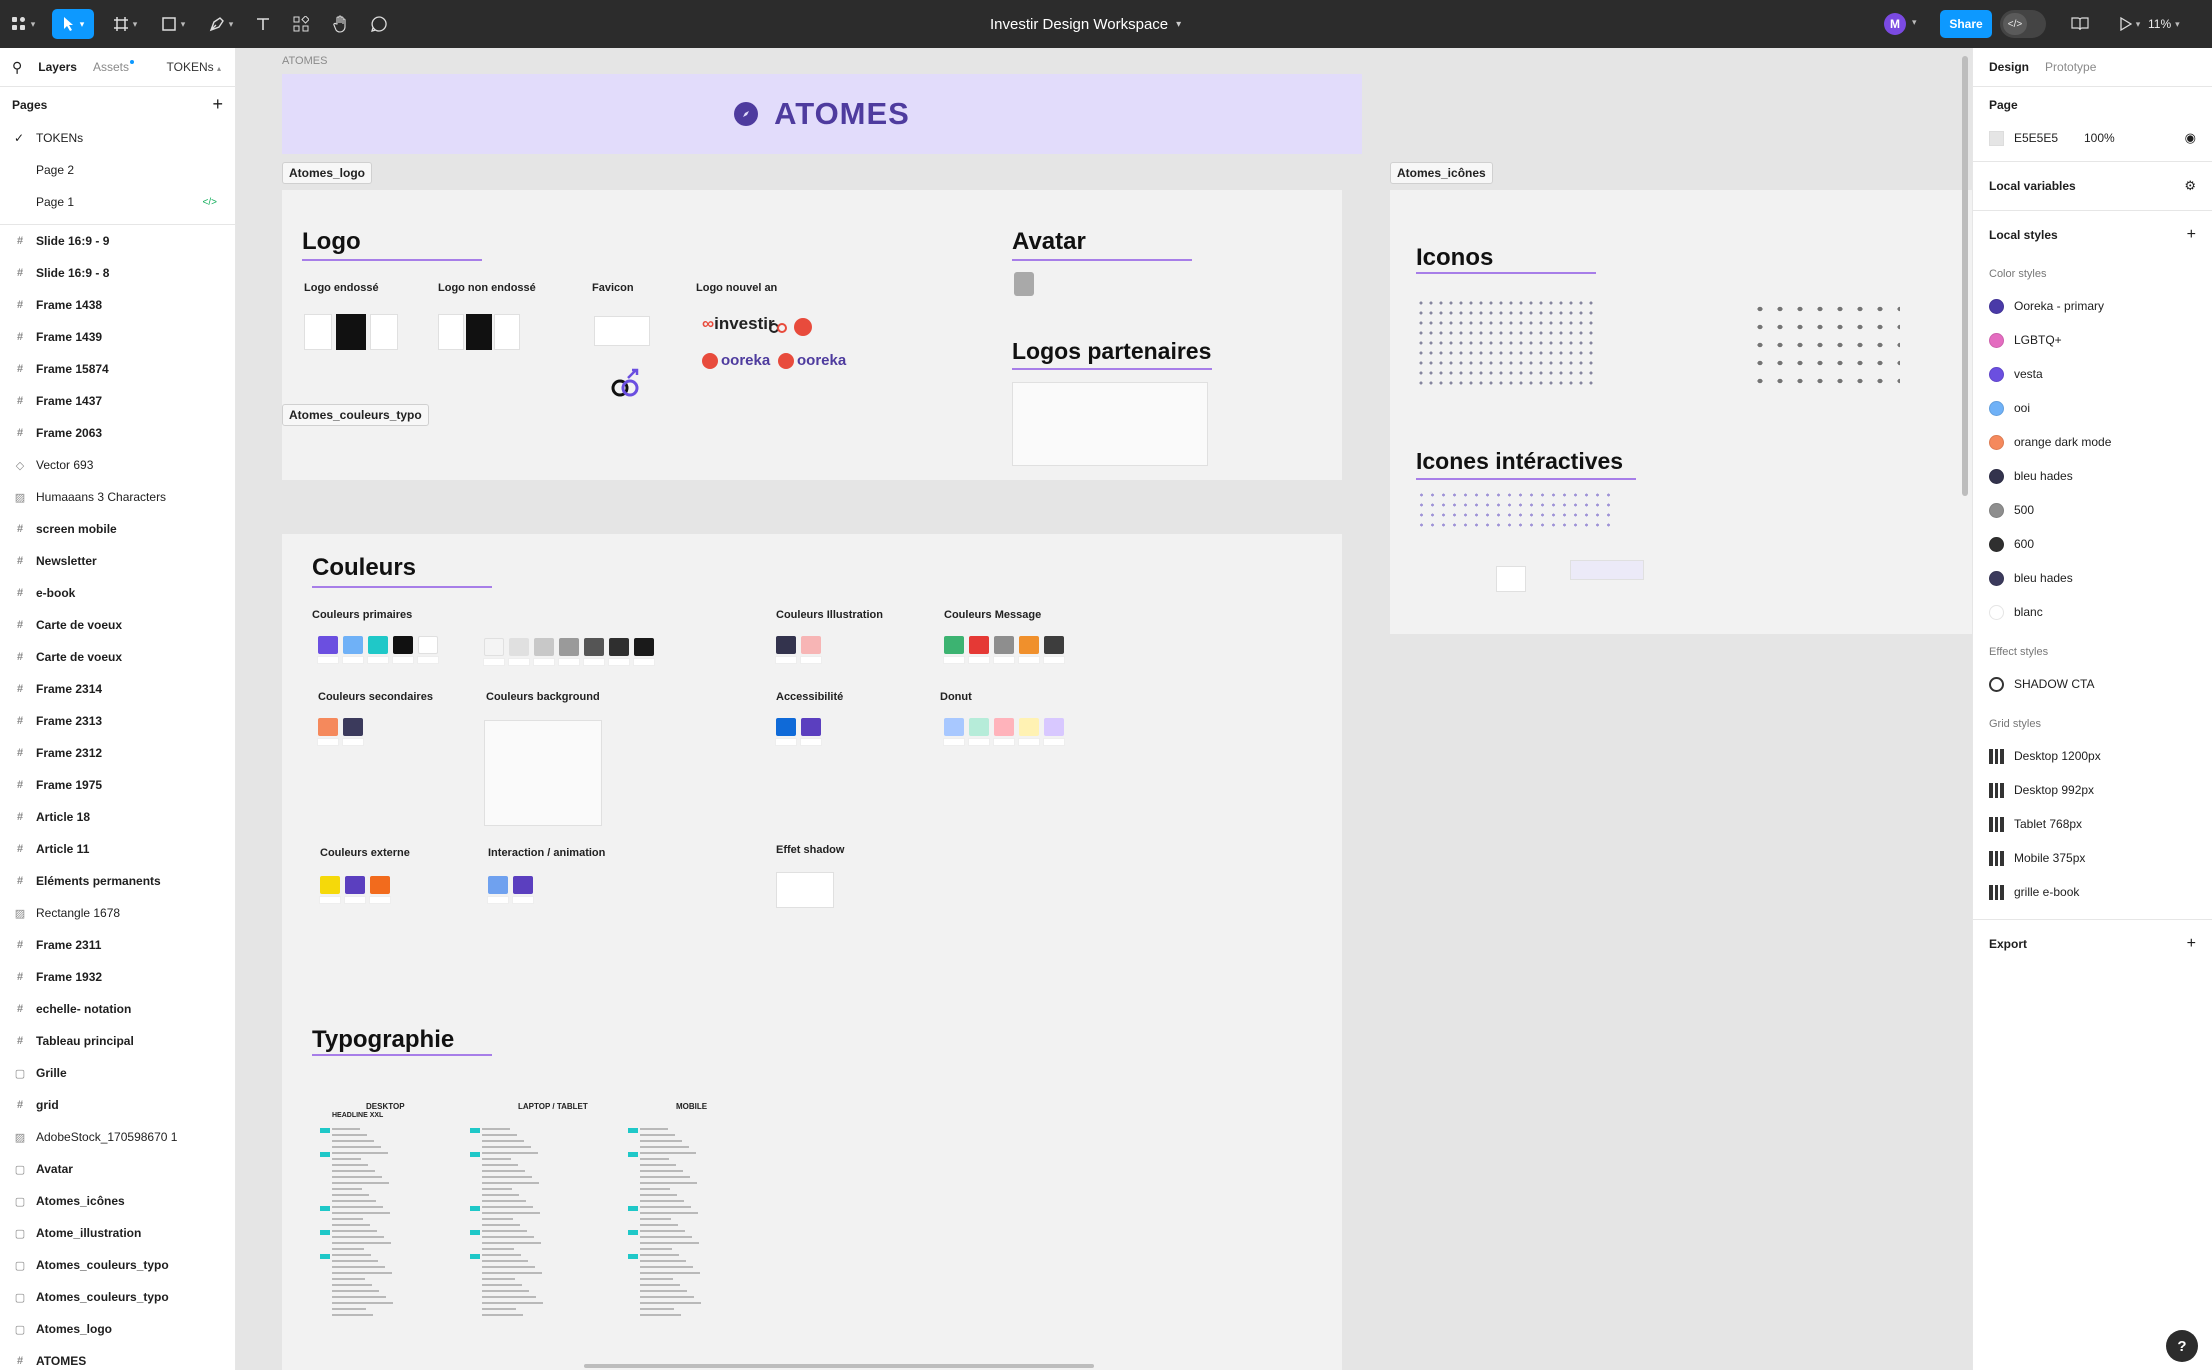 The width and height of the screenshot is (2212, 1370). I want to click on layer-item: # grid, so click(117, 1105).